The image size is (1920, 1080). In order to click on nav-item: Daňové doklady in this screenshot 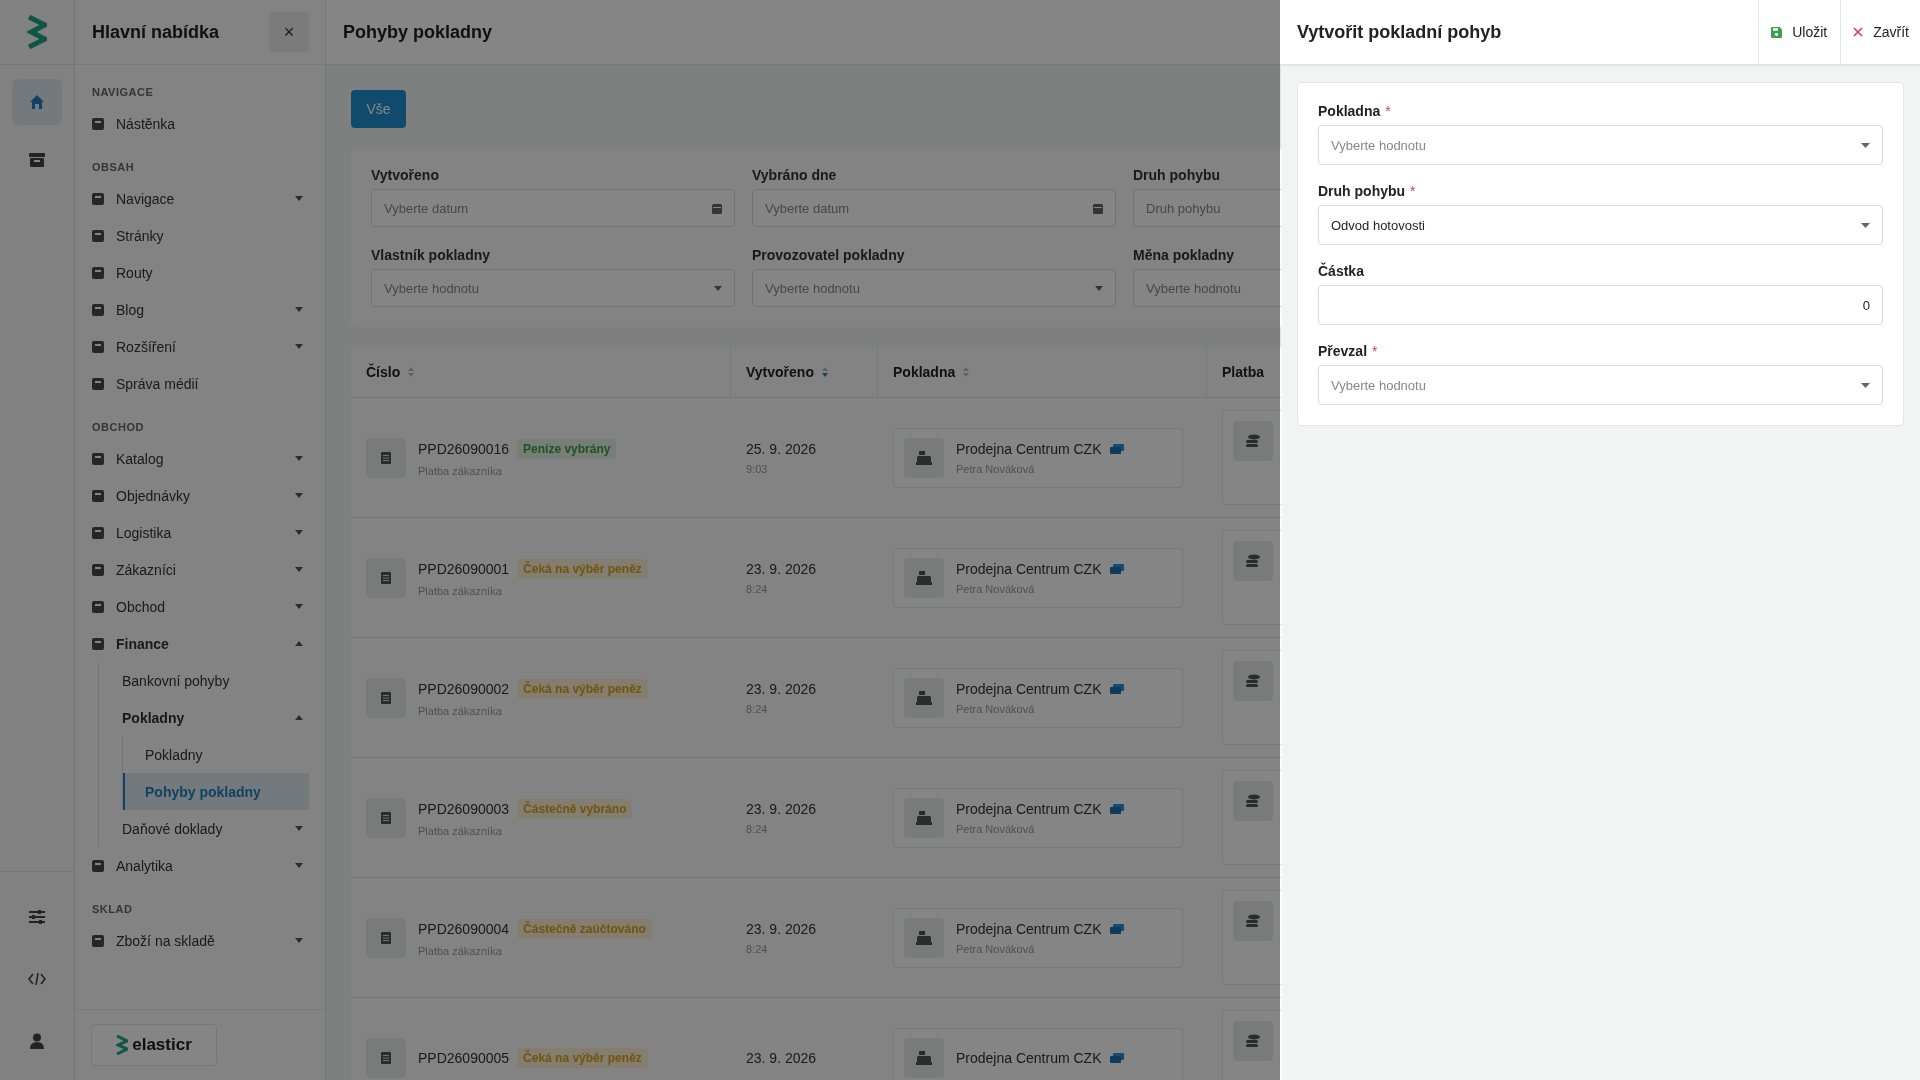, I will do `click(215, 828)`.